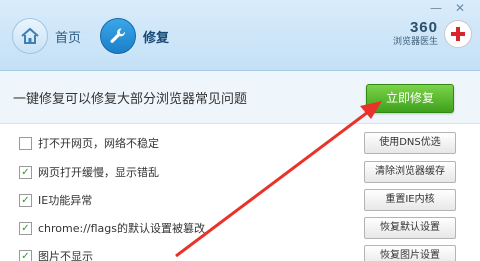 The height and width of the screenshot is (261, 480). Describe the element at coordinates (240, 228) in the screenshot. I see `list-item: ✓ chrome://flags的默认设置被篡改 恢复默认设置` at that location.